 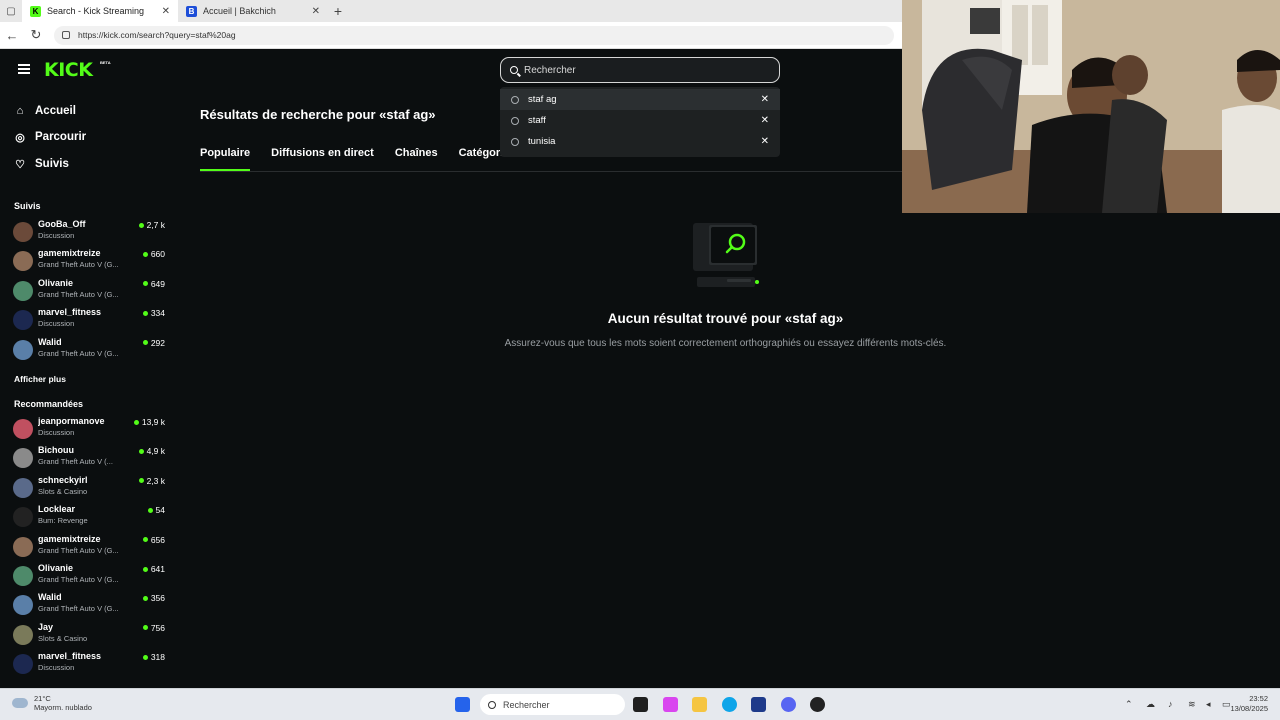 I want to click on channel-item: marvel_fitness Discussion 318, so click(x=89, y=665).